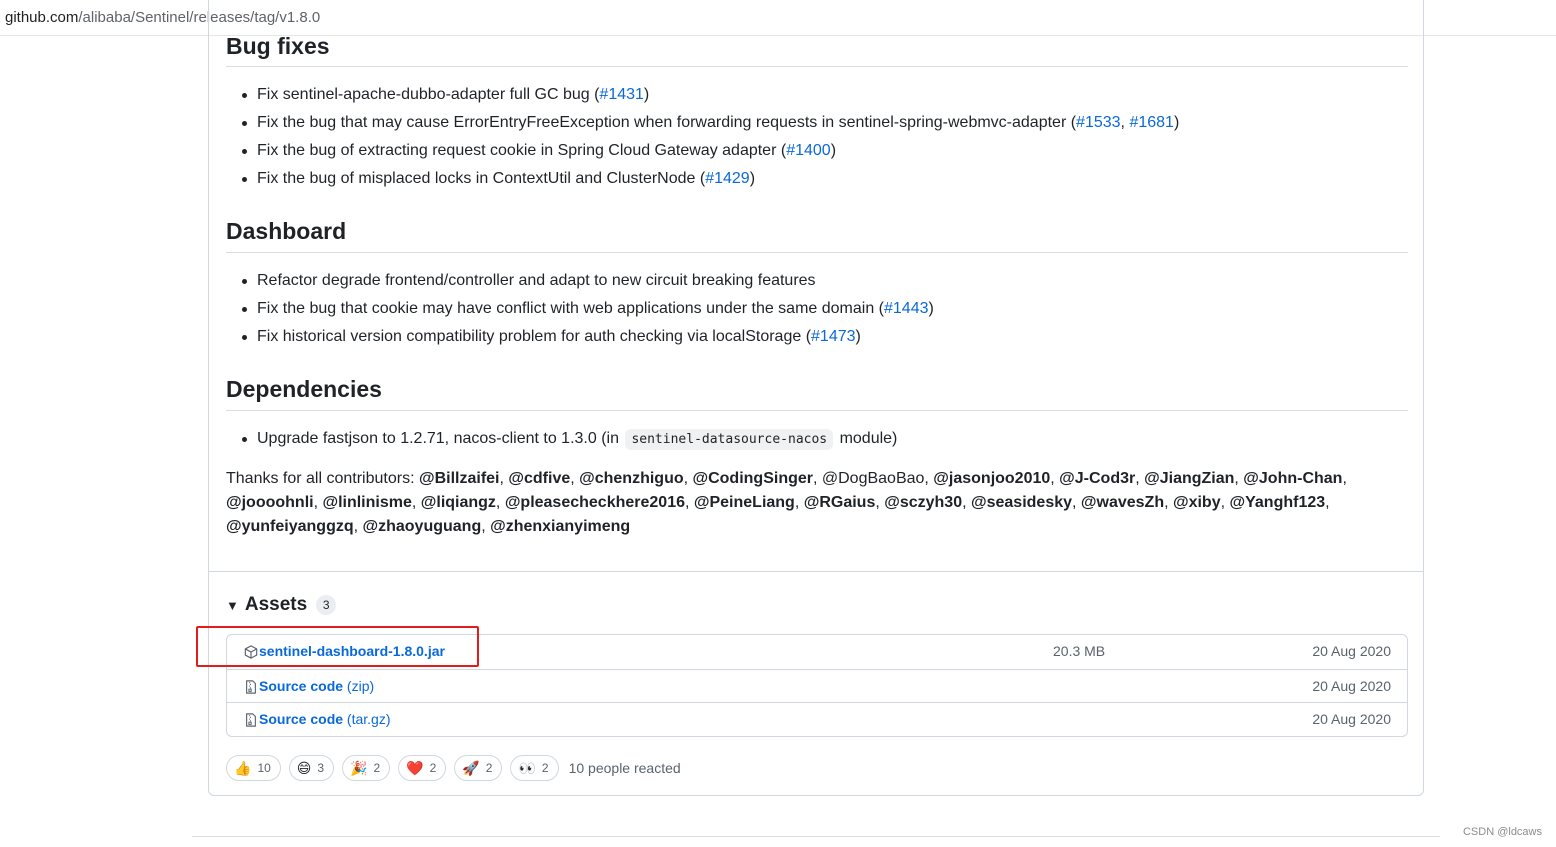  I want to click on dependencies-heading: Dependencies, so click(304, 389).